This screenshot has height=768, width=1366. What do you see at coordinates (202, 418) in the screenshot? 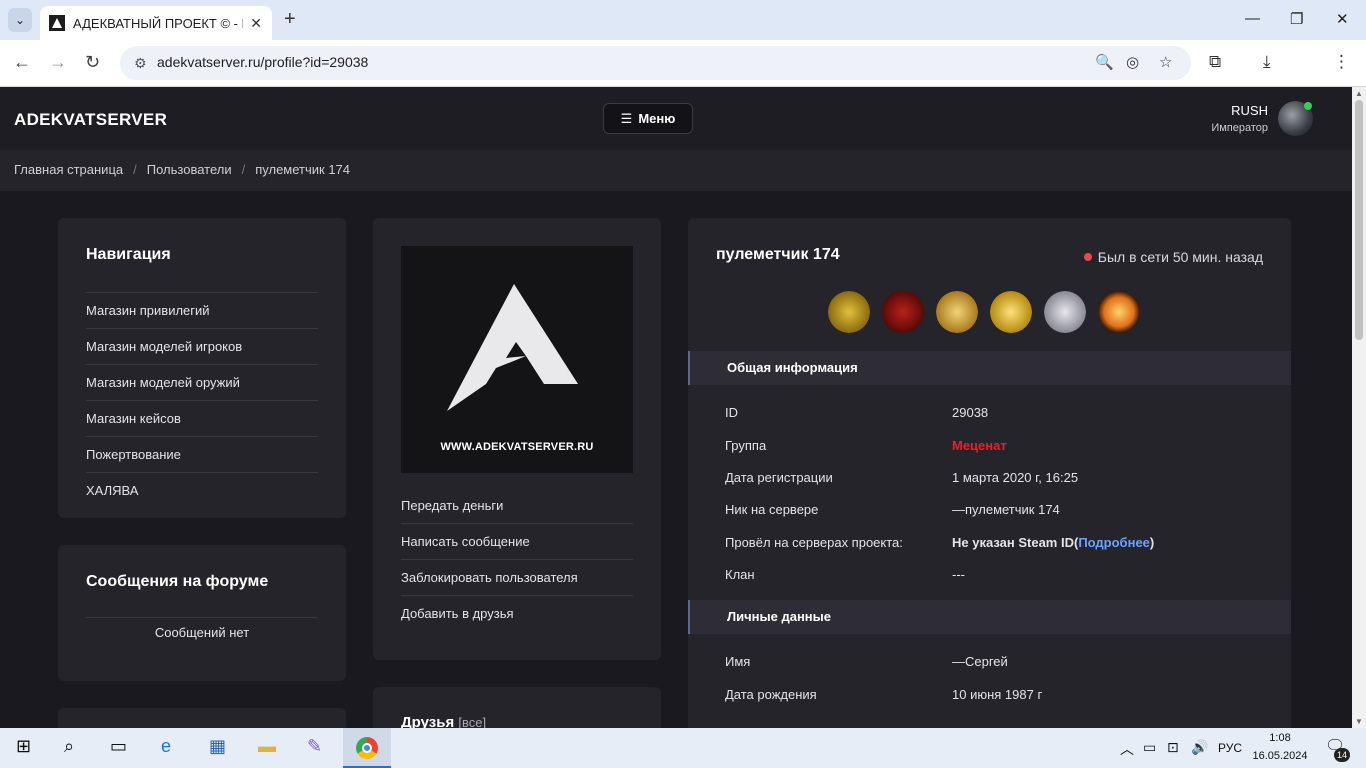
I see `nav-item-cases: Магазин кейсов` at bounding box center [202, 418].